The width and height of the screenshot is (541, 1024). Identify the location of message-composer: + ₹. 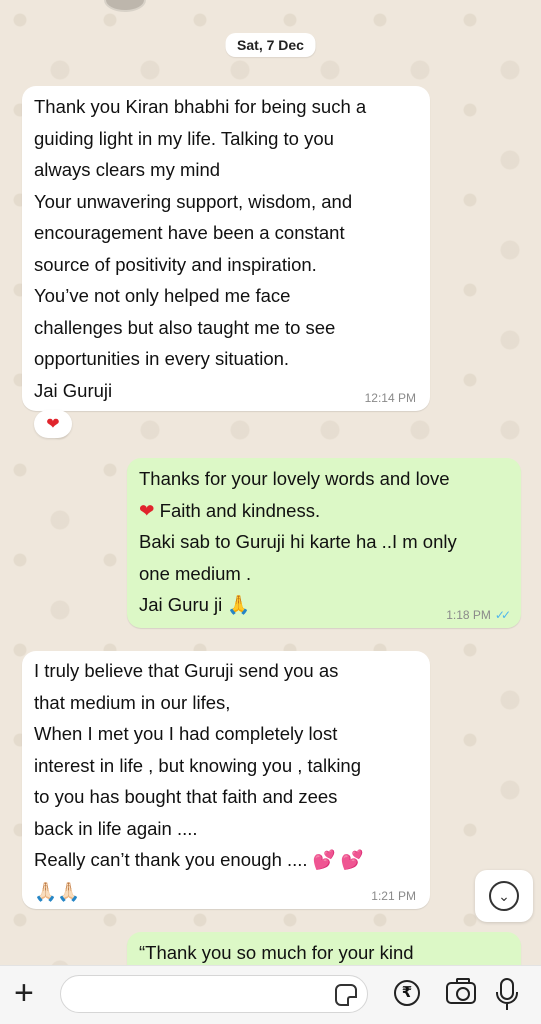
(270, 994).